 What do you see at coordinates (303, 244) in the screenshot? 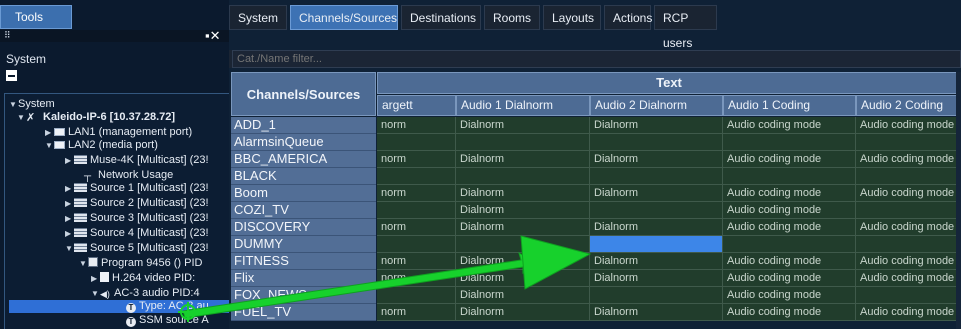
I see `channel-name-cell: DUMMY` at bounding box center [303, 244].